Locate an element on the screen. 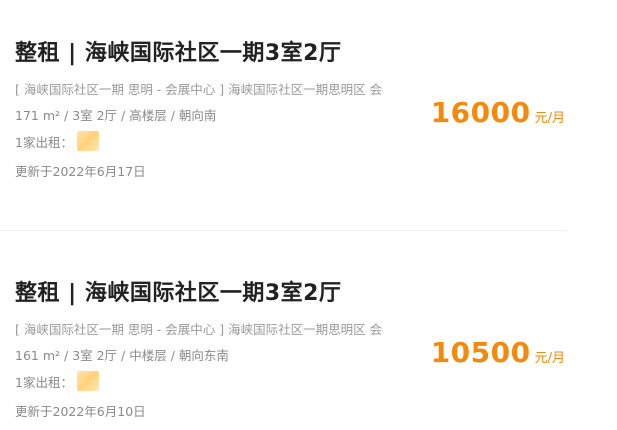  price-value: 16000 is located at coordinates (480, 112).